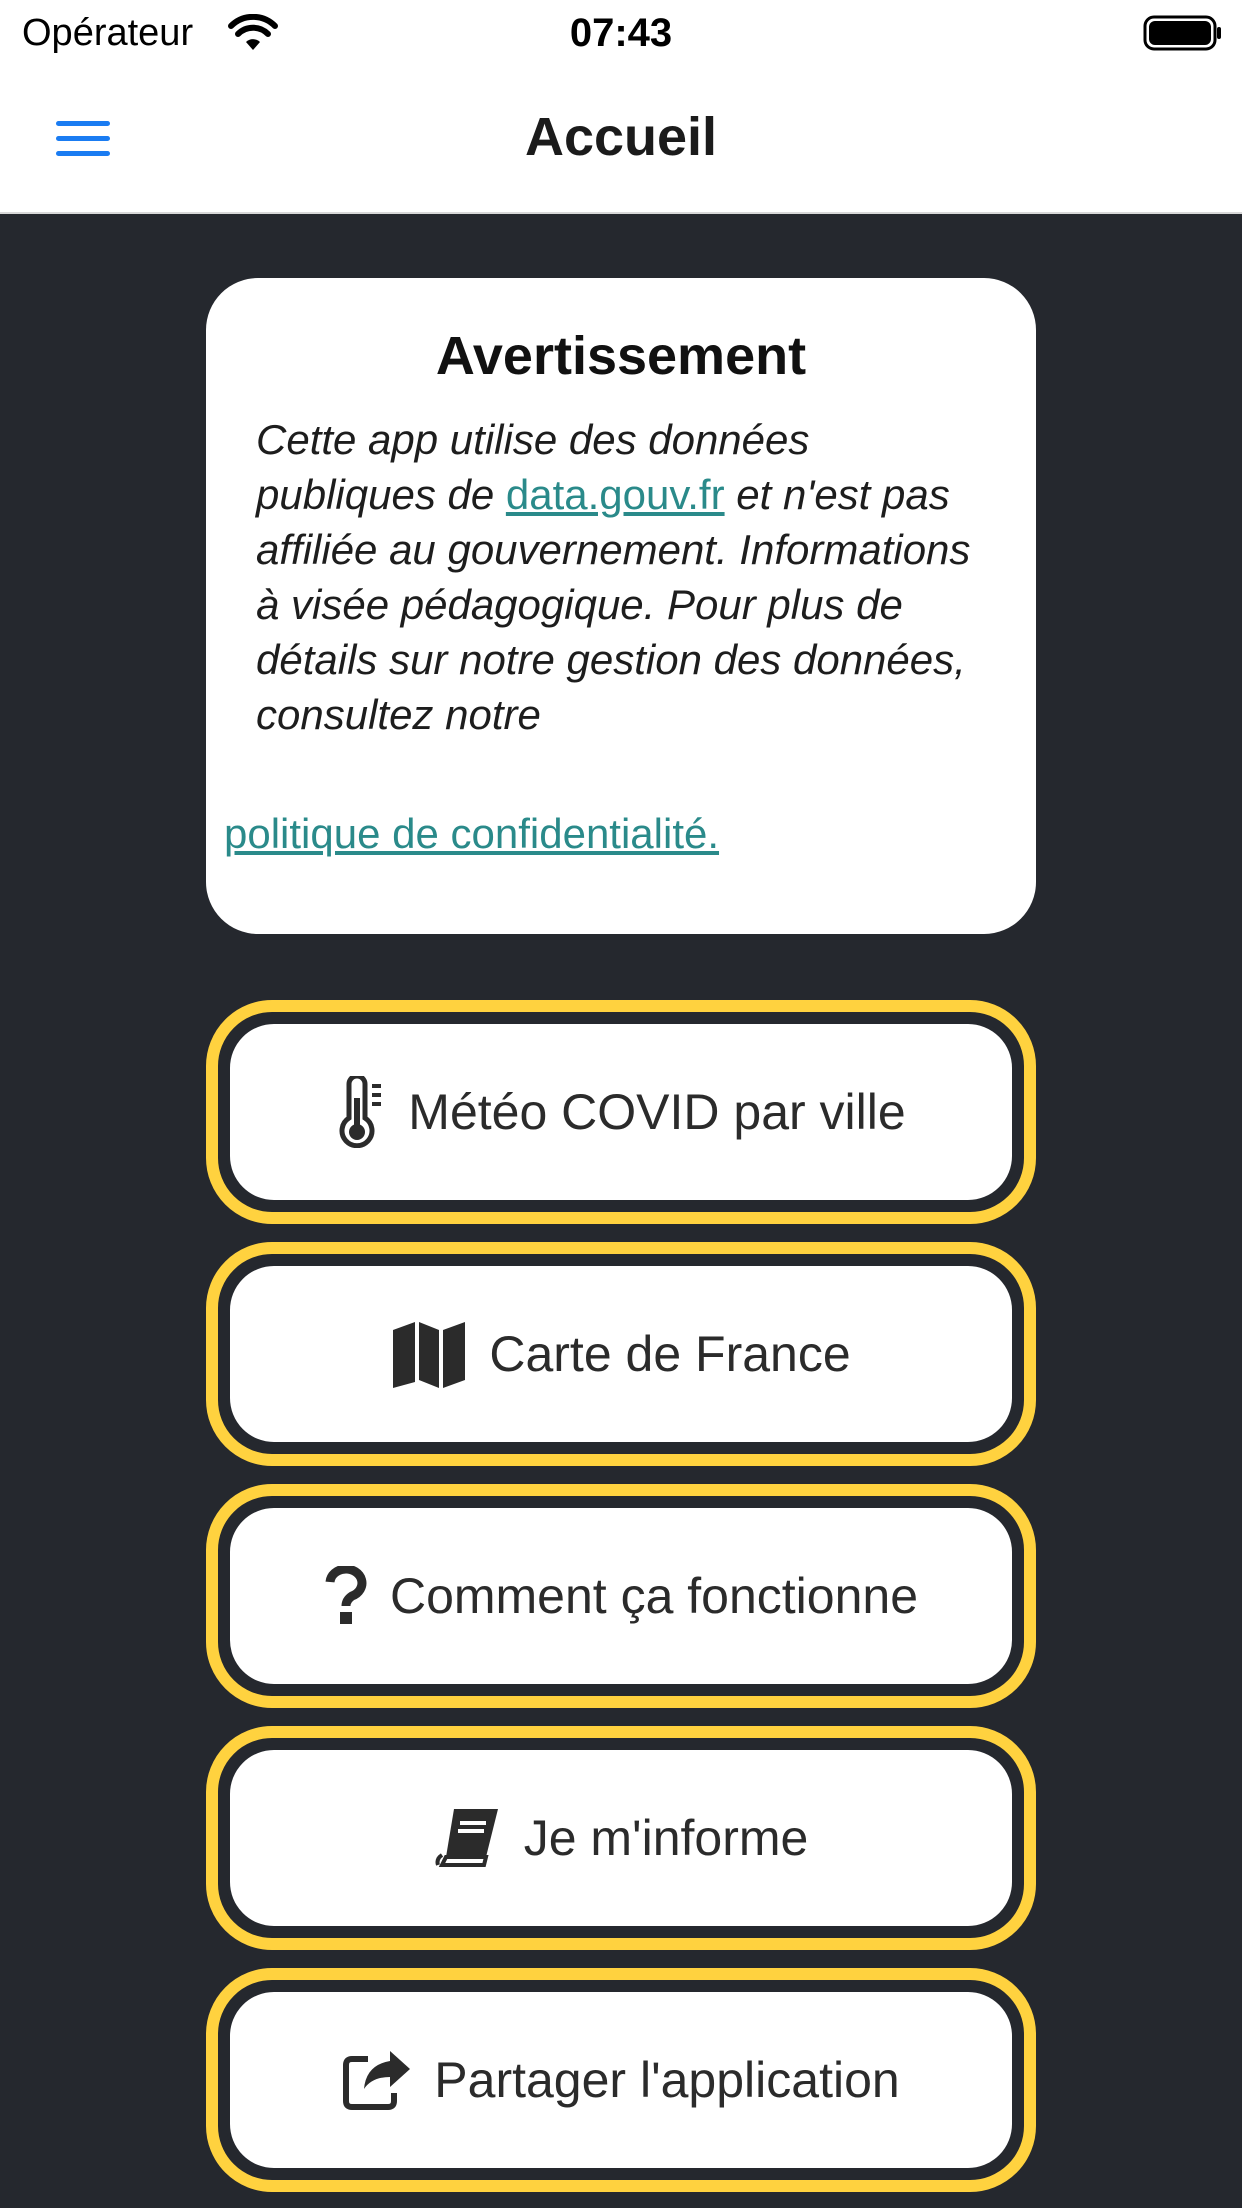 This screenshot has width=1242, height=2208. I want to click on status-bar: Opérateur 07:43, so click(621, 33).